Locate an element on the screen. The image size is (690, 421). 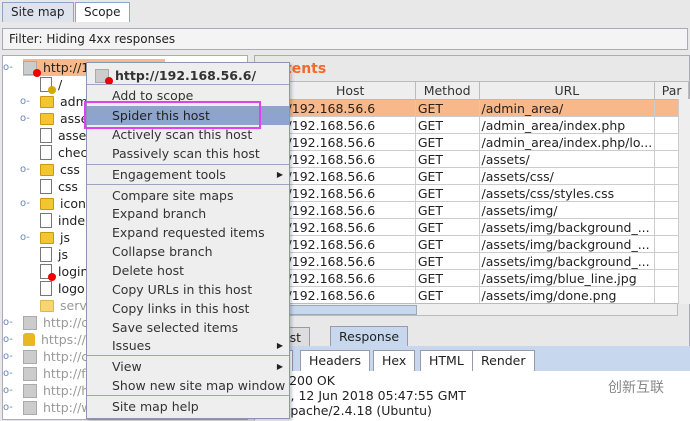
subtab-hex: Hex is located at coordinates (394, 360).